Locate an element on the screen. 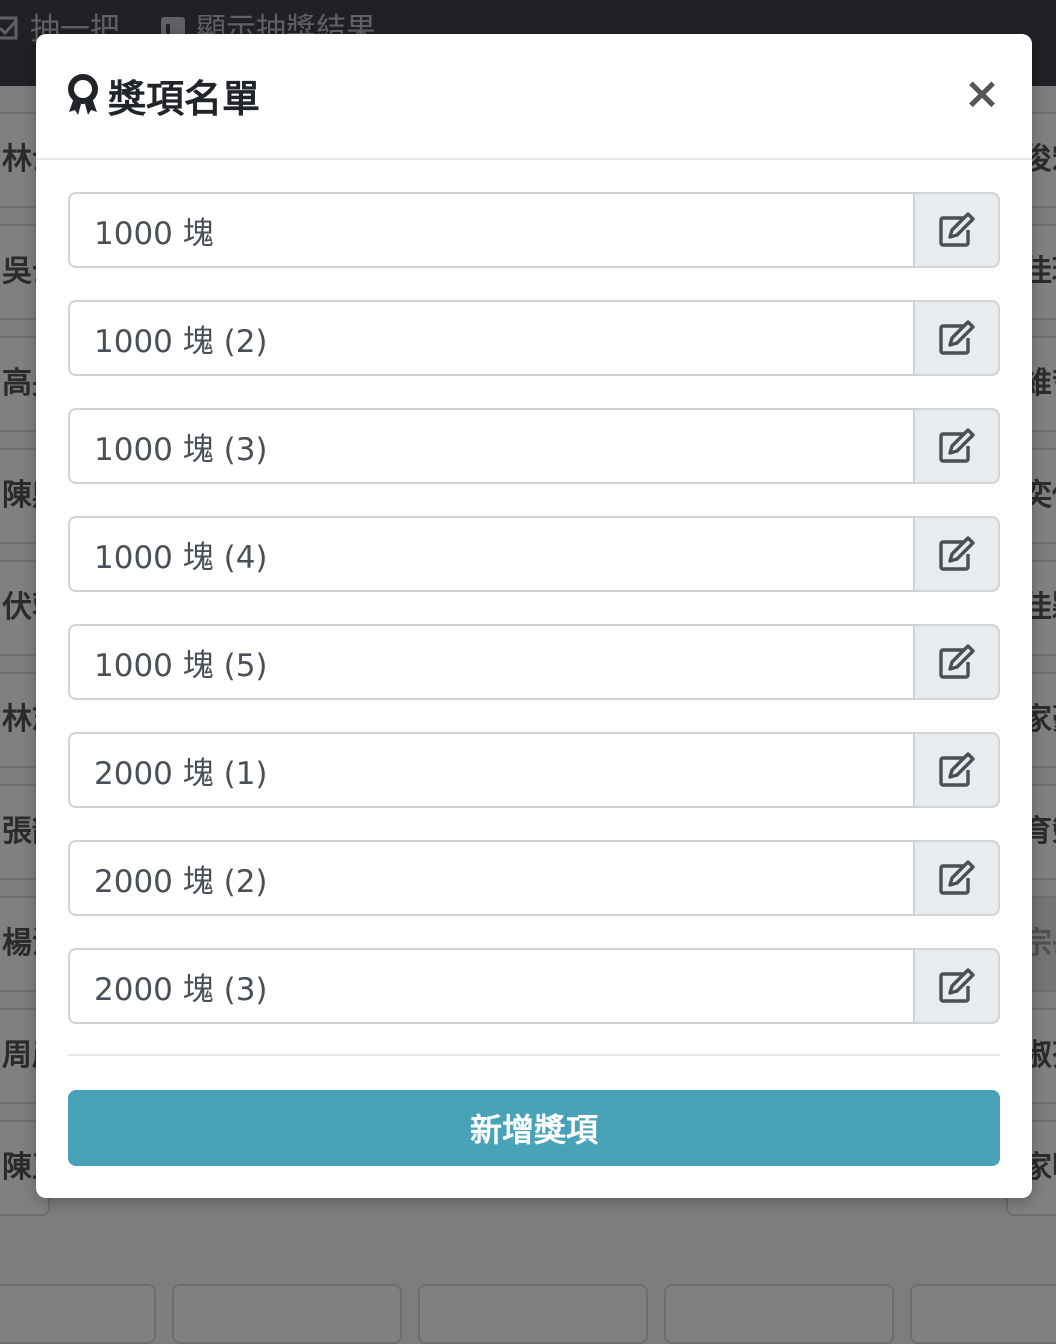  modal-title: 獎項名單 is located at coordinates (163, 96).